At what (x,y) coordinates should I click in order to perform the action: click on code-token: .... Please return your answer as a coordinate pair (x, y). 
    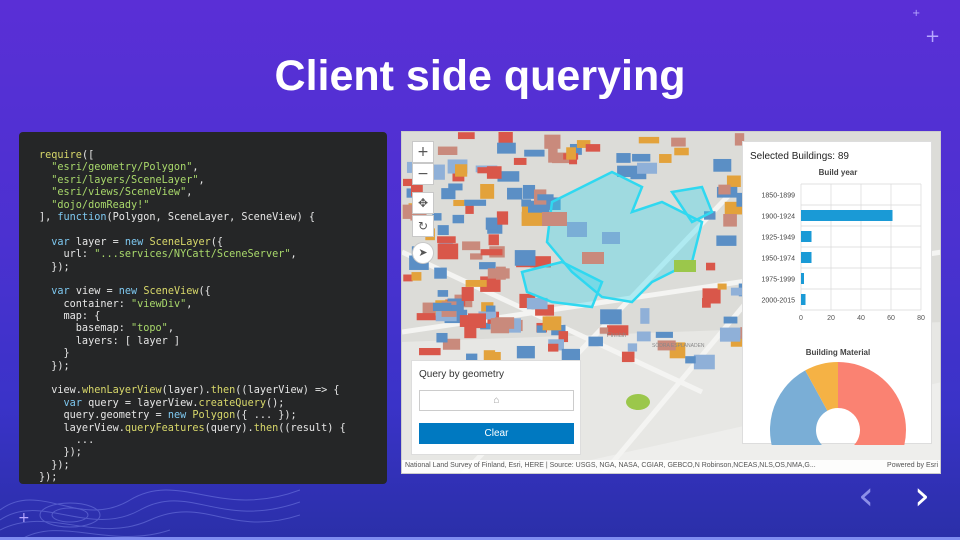
    Looking at the image, I should click on (67, 440).